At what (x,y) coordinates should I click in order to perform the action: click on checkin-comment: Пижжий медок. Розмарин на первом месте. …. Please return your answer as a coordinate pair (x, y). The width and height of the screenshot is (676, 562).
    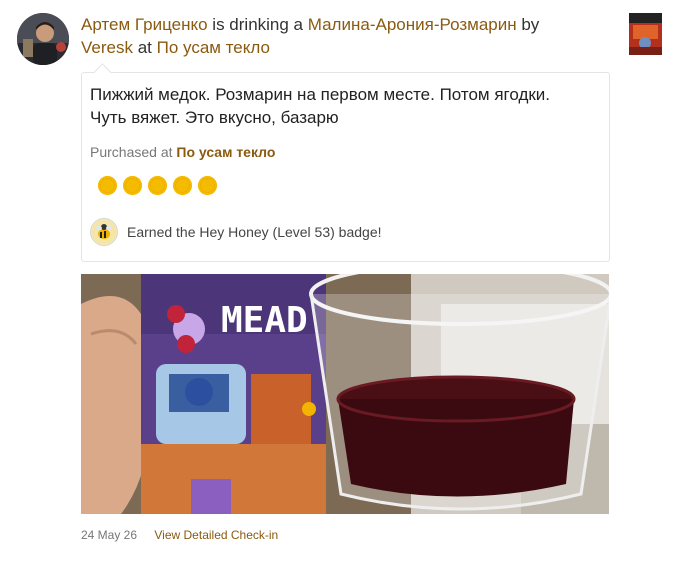
    Looking at the image, I should click on (320, 106).